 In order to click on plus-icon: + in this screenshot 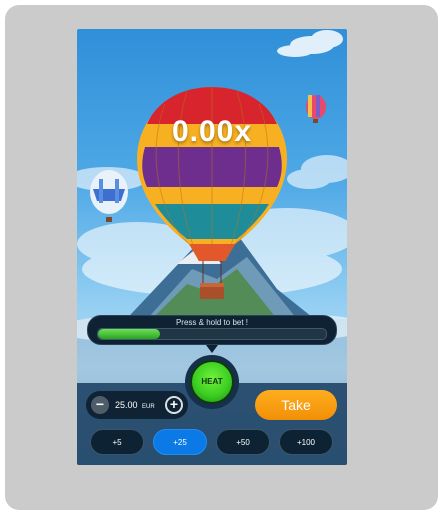, I will do `click(174, 405)`.